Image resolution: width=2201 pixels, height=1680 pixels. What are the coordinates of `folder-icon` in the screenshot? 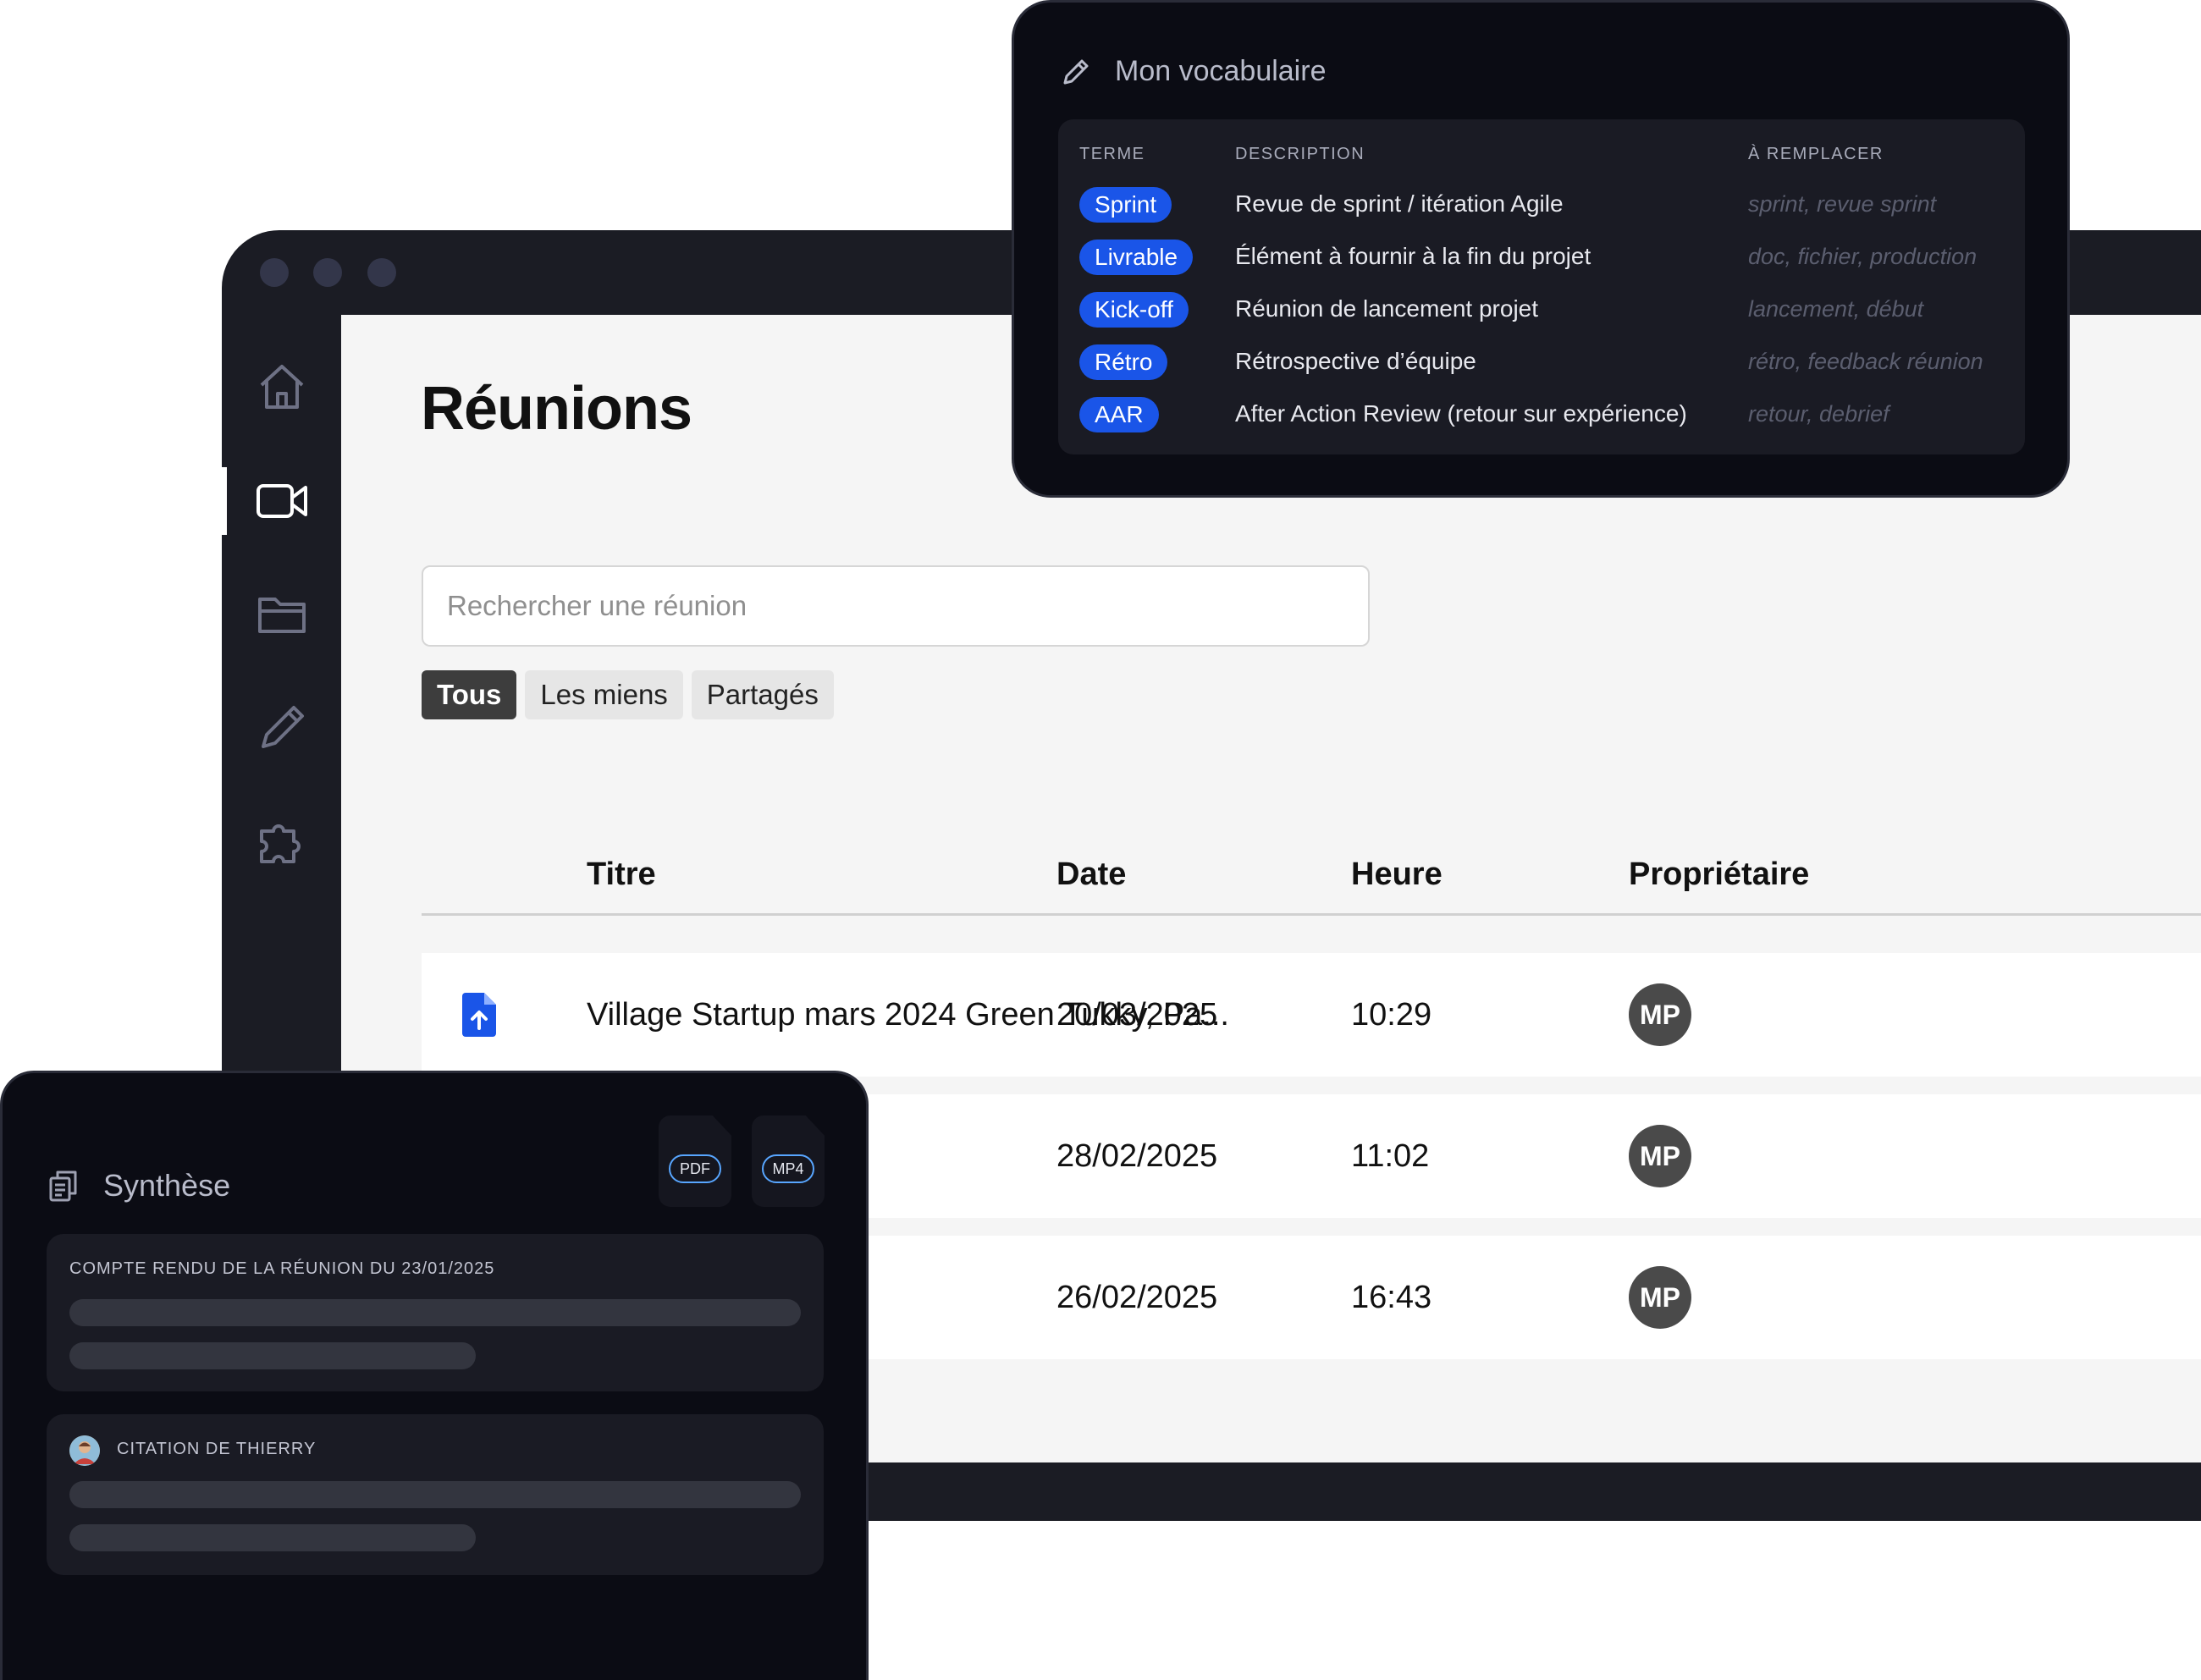 It's located at (281, 615).